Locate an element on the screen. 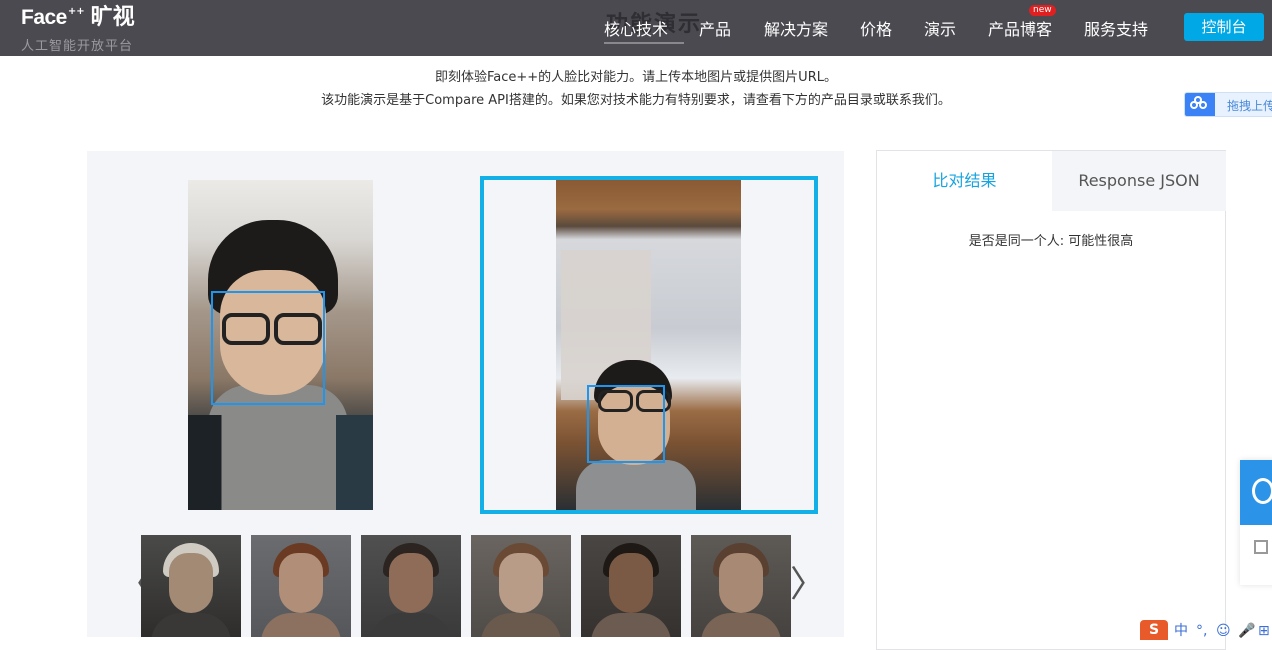 Image resolution: width=1272 pixels, height=650 pixels. qr-code-icon is located at coordinates (1261, 547).